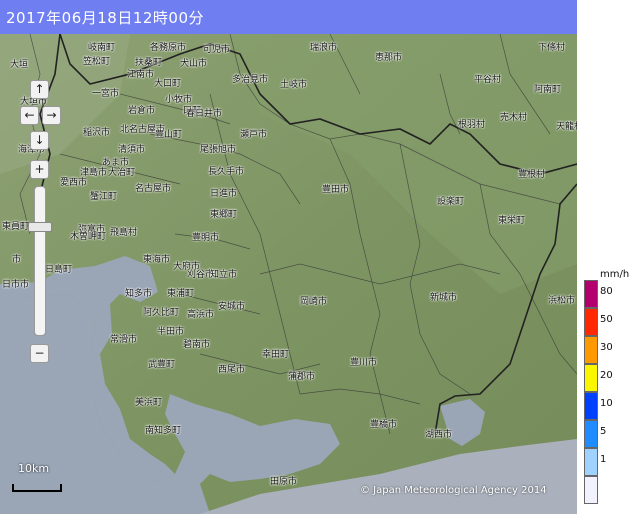 The image size is (640, 514). What do you see at coordinates (226, 172) in the screenshot?
I see `place-label: 長久手市` at bounding box center [226, 172].